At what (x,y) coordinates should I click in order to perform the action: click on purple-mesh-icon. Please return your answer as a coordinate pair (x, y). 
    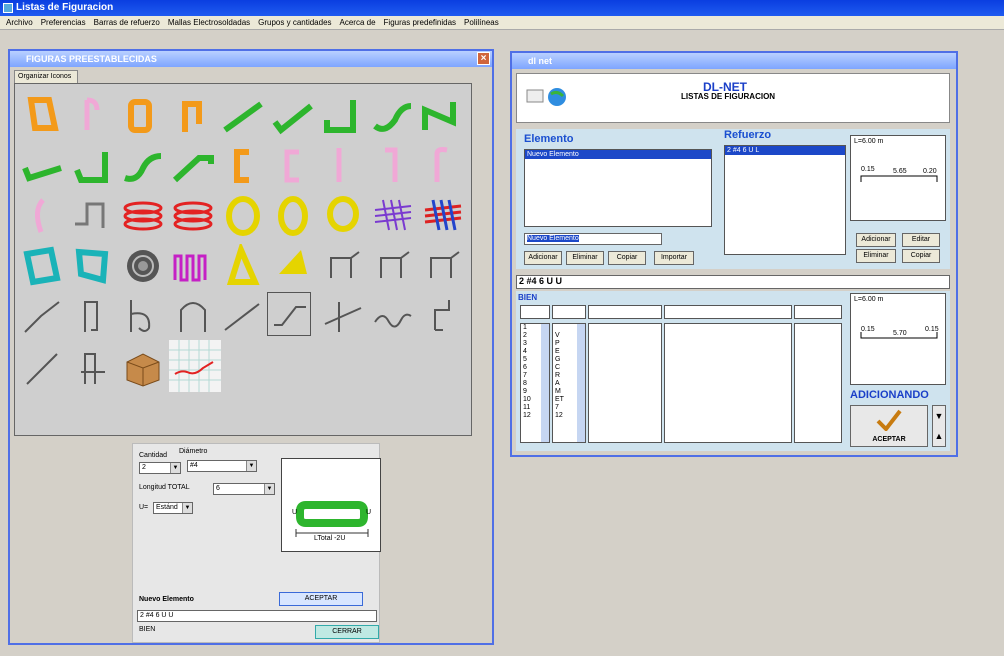
    Looking at the image, I should click on (393, 216).